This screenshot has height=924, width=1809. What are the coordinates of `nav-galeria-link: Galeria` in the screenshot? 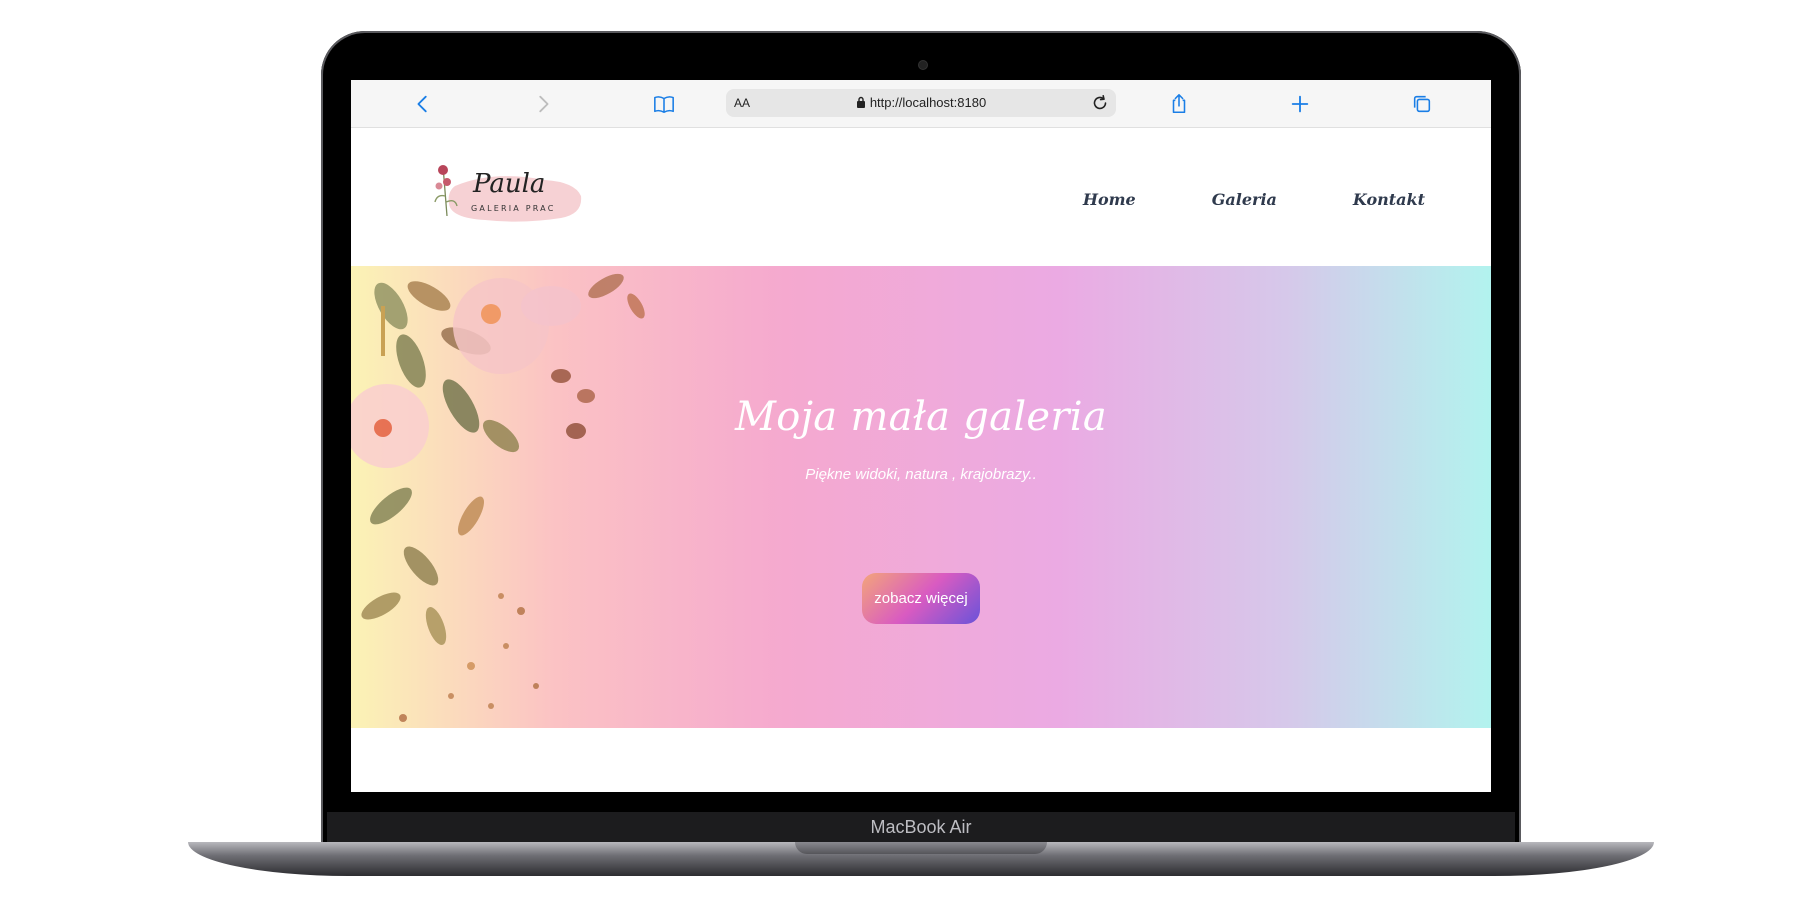 It's located at (1244, 199).